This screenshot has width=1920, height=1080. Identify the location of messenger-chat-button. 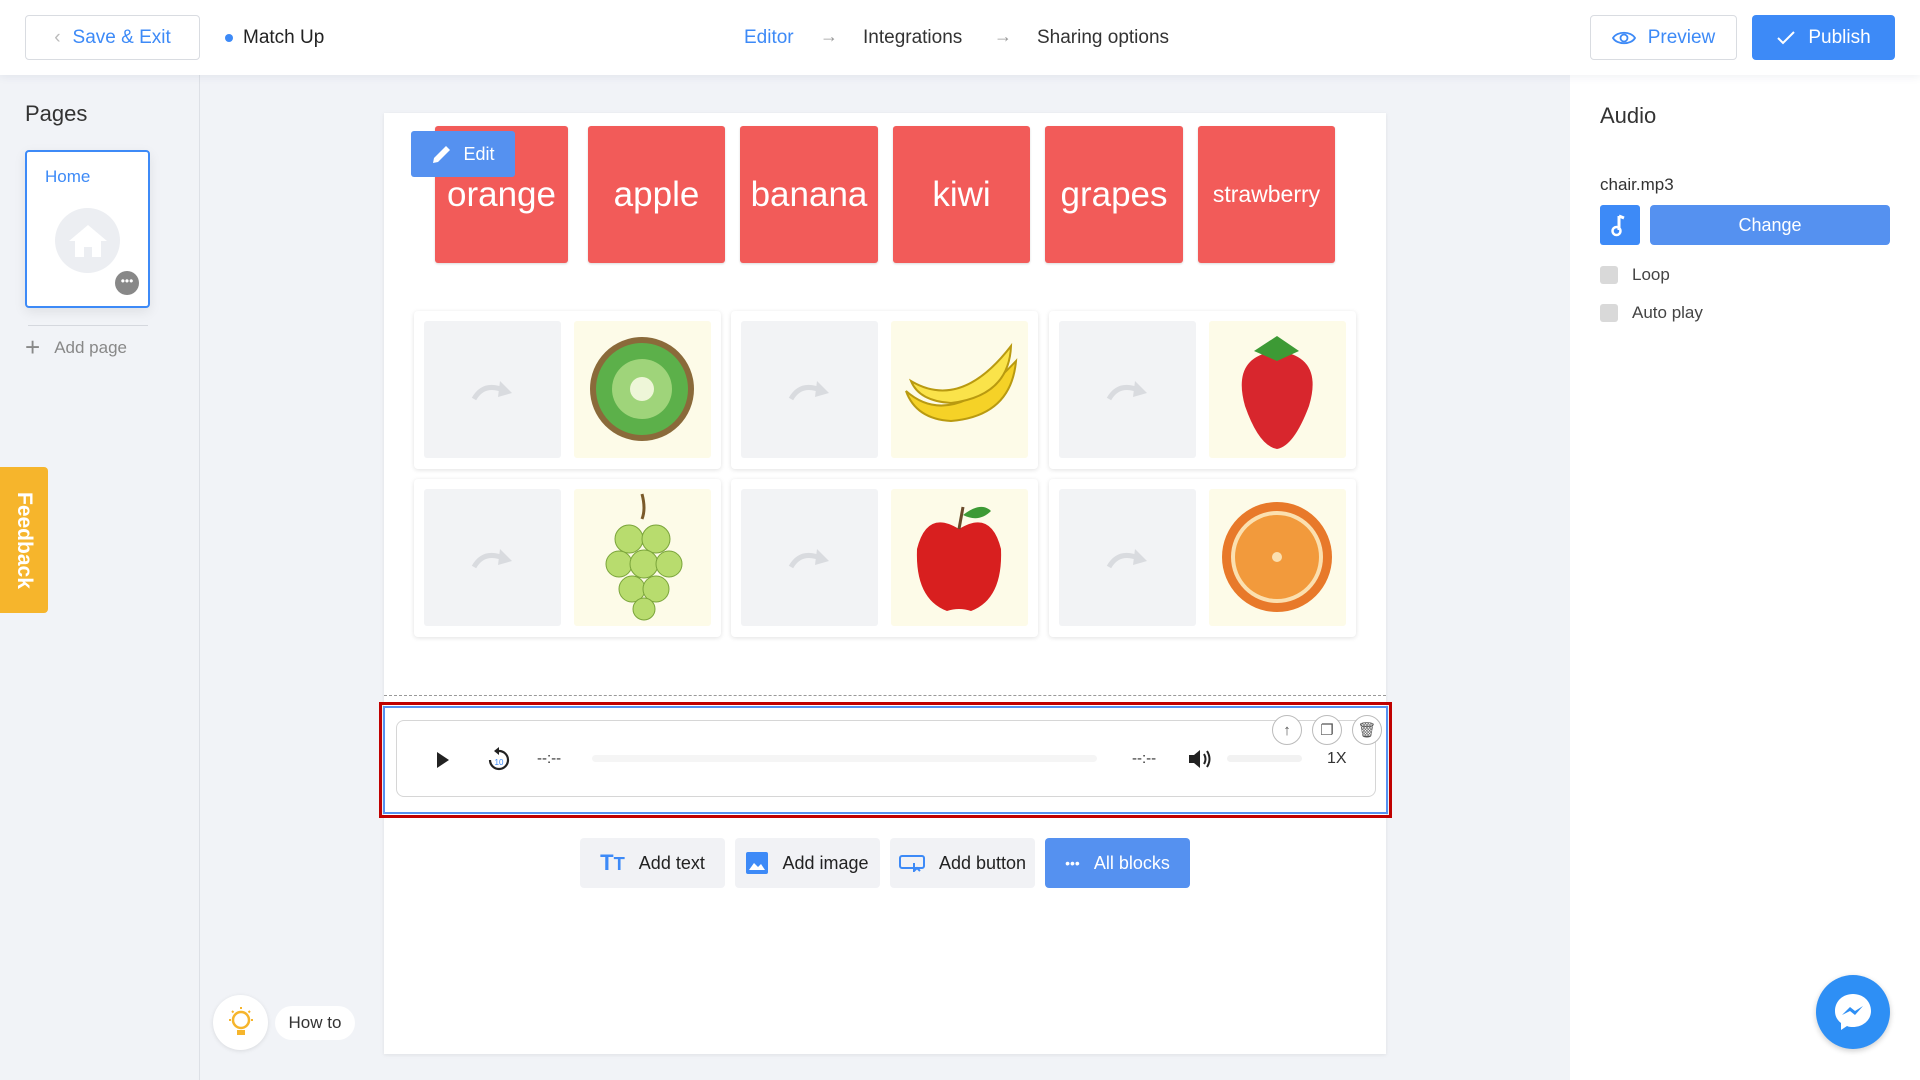
(1853, 1012).